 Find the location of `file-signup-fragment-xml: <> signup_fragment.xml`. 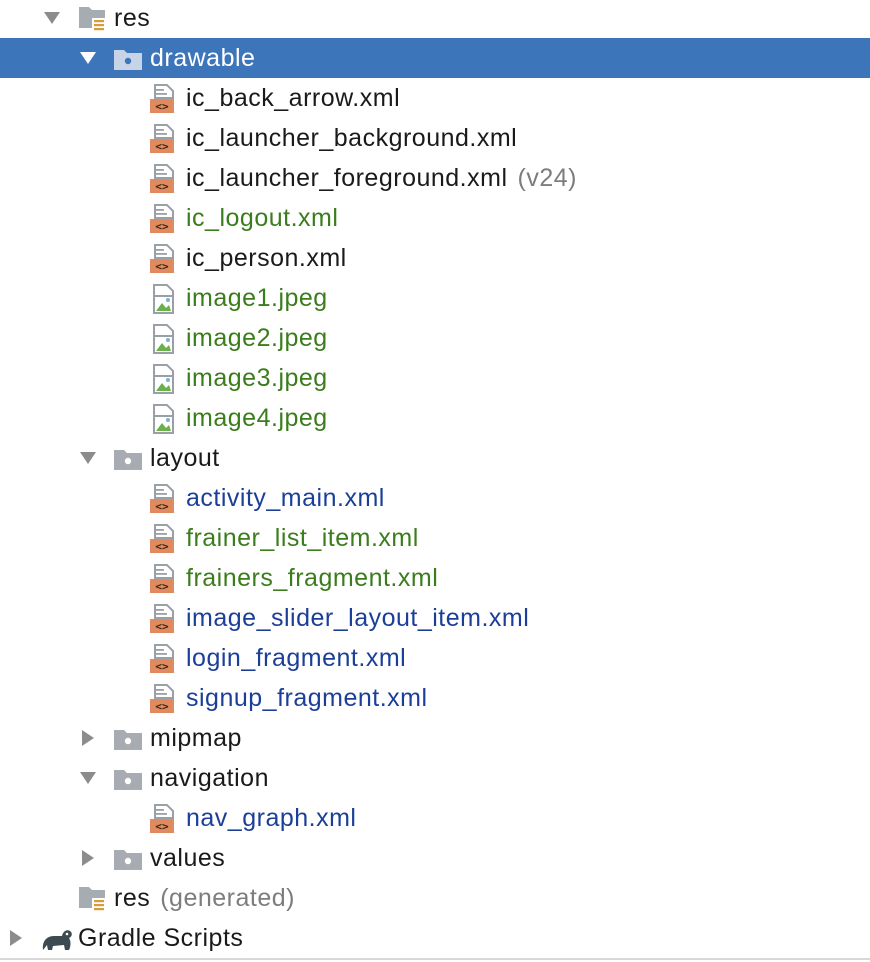

file-signup-fragment-xml: <> signup_fragment.xml is located at coordinates (435, 698).